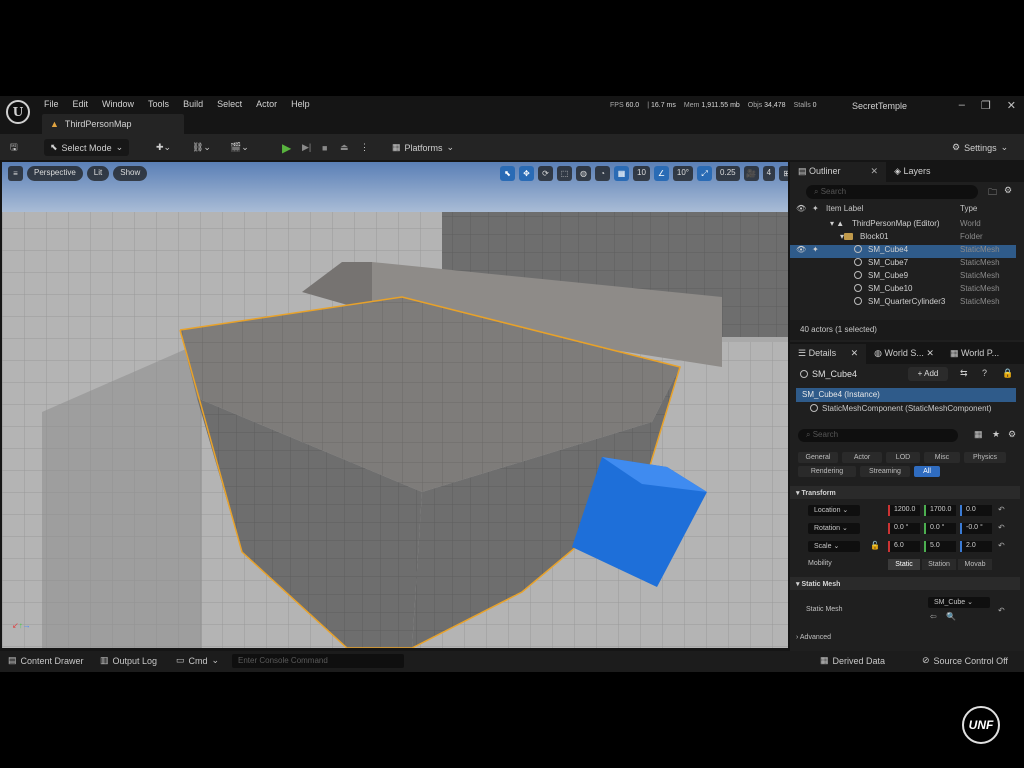 Image resolution: width=1024 pixels, height=768 pixels. I want to click on stop-icon: ■, so click(324, 147).